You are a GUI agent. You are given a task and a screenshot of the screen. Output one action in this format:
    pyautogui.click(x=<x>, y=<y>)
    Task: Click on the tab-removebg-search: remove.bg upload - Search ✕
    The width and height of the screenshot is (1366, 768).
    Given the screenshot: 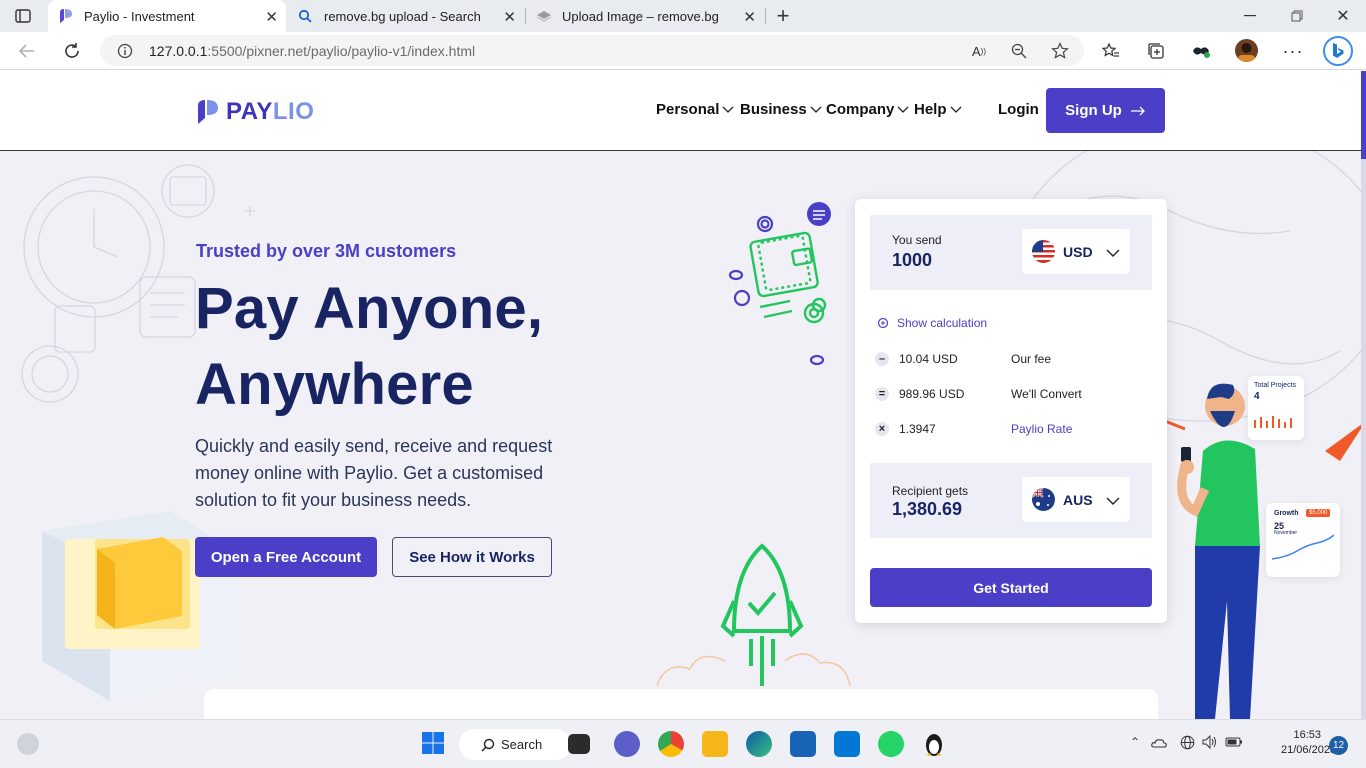 What is the action you would take?
    pyautogui.click(x=406, y=16)
    